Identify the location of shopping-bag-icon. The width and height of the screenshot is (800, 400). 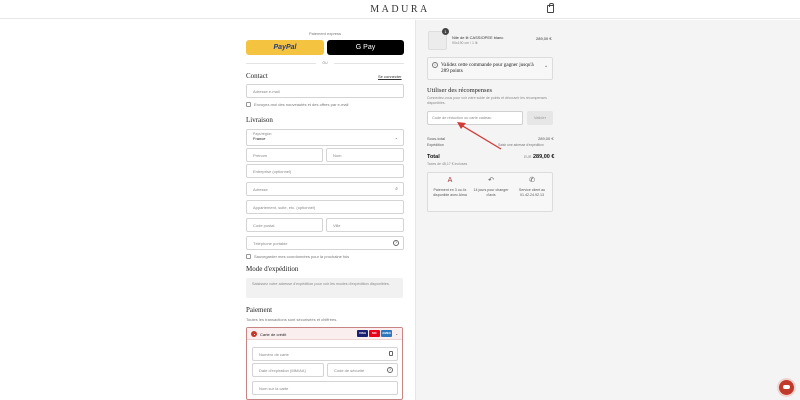
(550, 8).